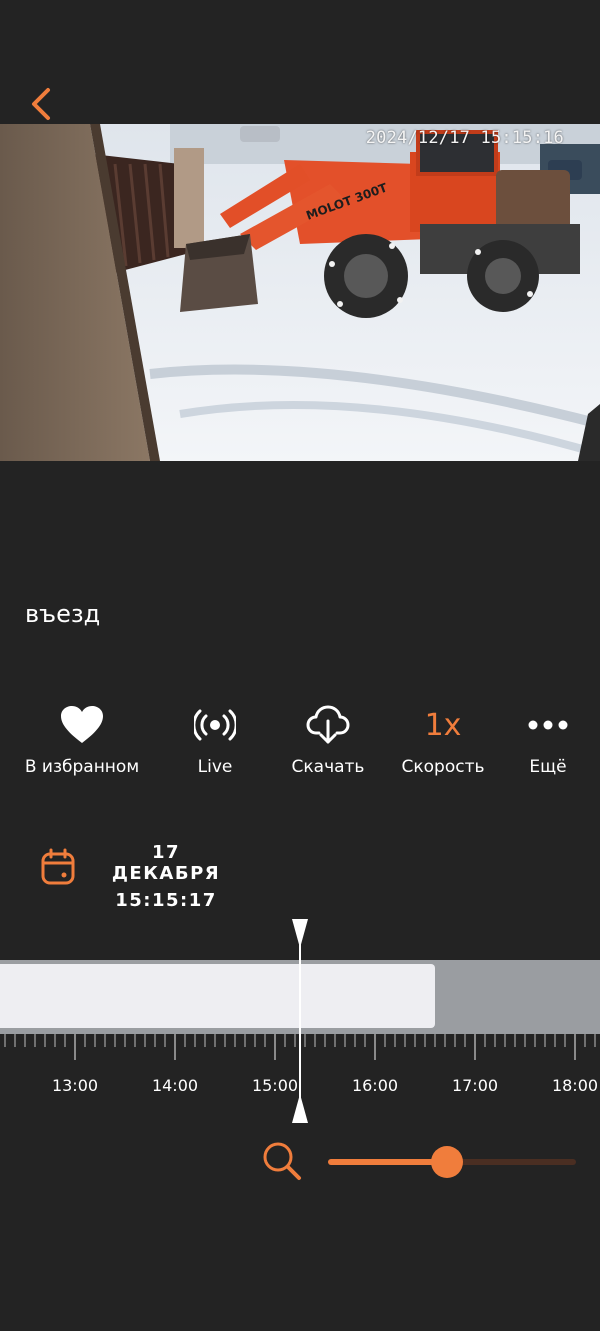 The height and width of the screenshot is (1331, 600). Describe the element at coordinates (541, 736) in the screenshot. I see `more-button: Ещё` at that location.